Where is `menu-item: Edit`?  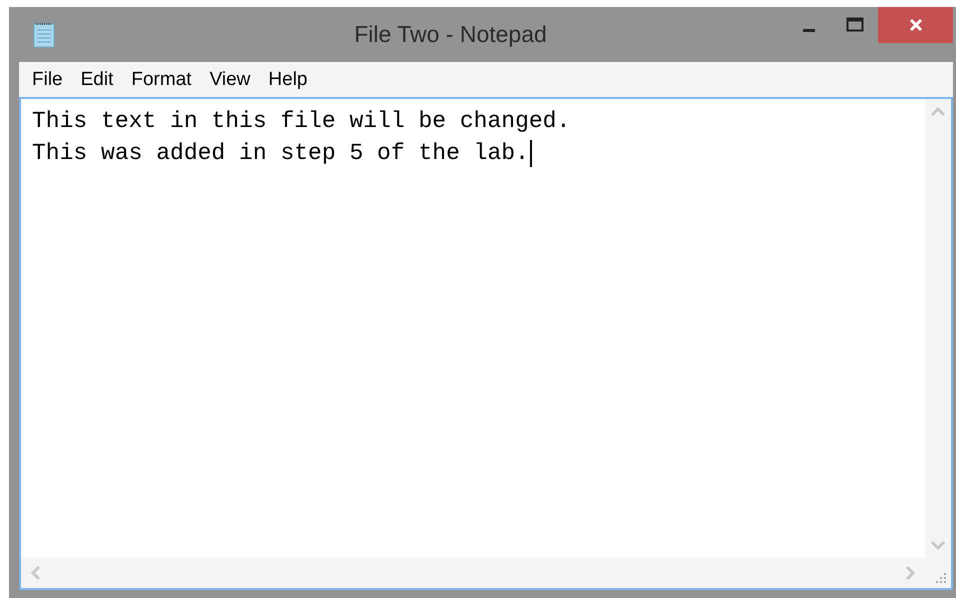 menu-item: Edit is located at coordinates (97, 79).